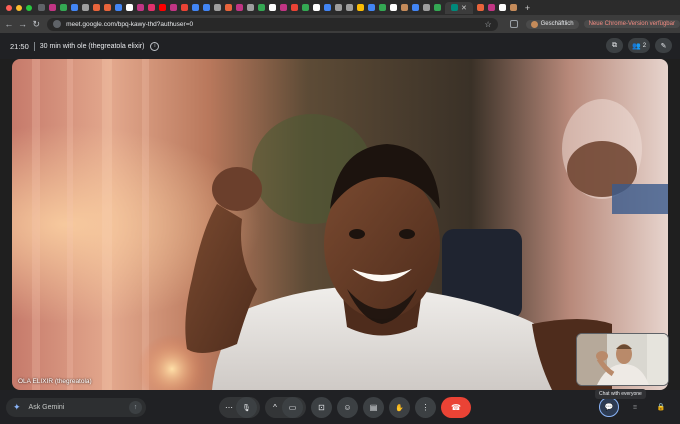 The image size is (680, 424). Describe the element at coordinates (246, 407) in the screenshot. I see `microphone-icon: 🎙` at that location.